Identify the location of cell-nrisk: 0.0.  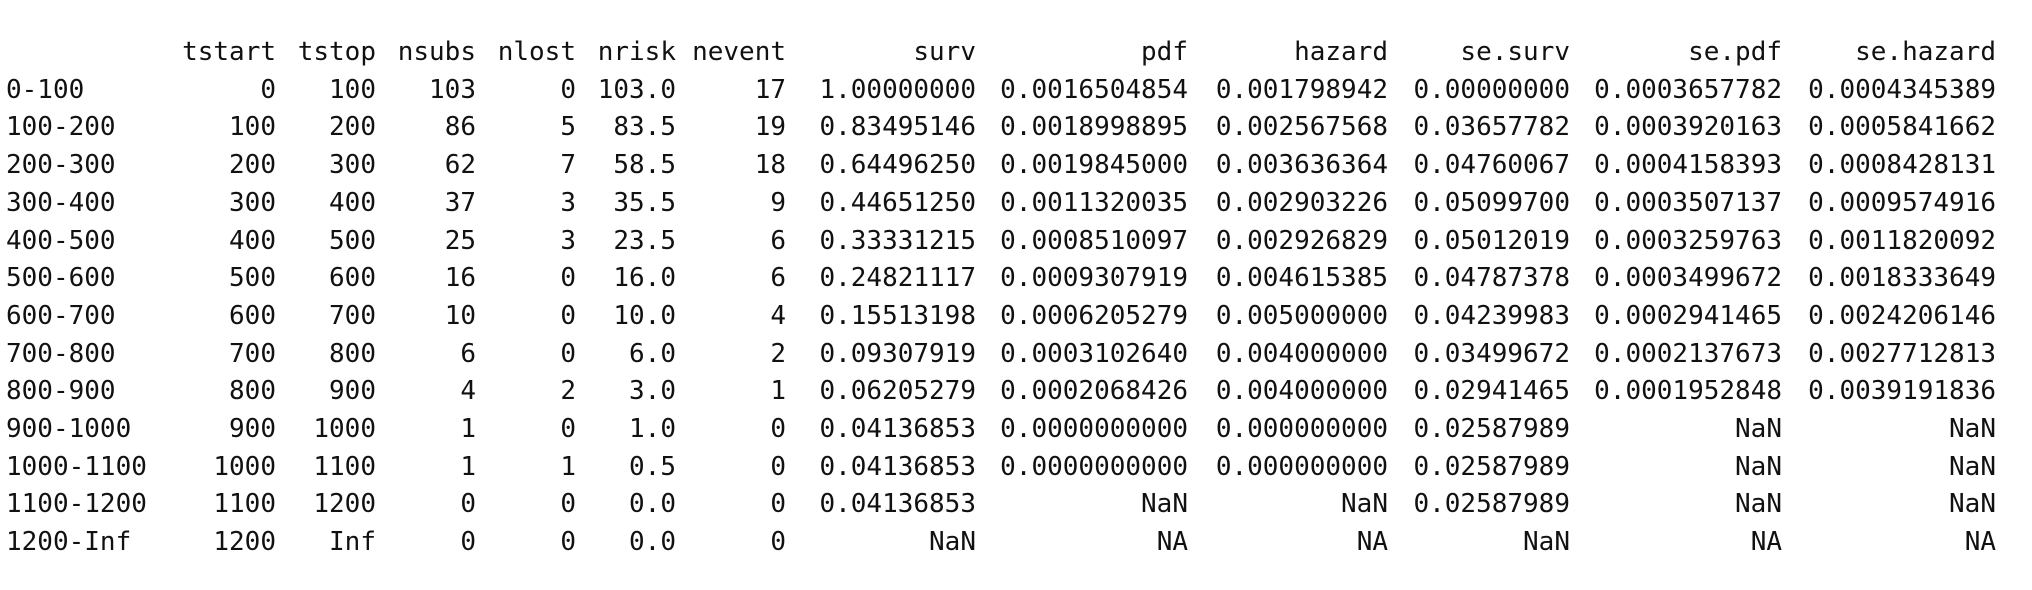
(652, 542).